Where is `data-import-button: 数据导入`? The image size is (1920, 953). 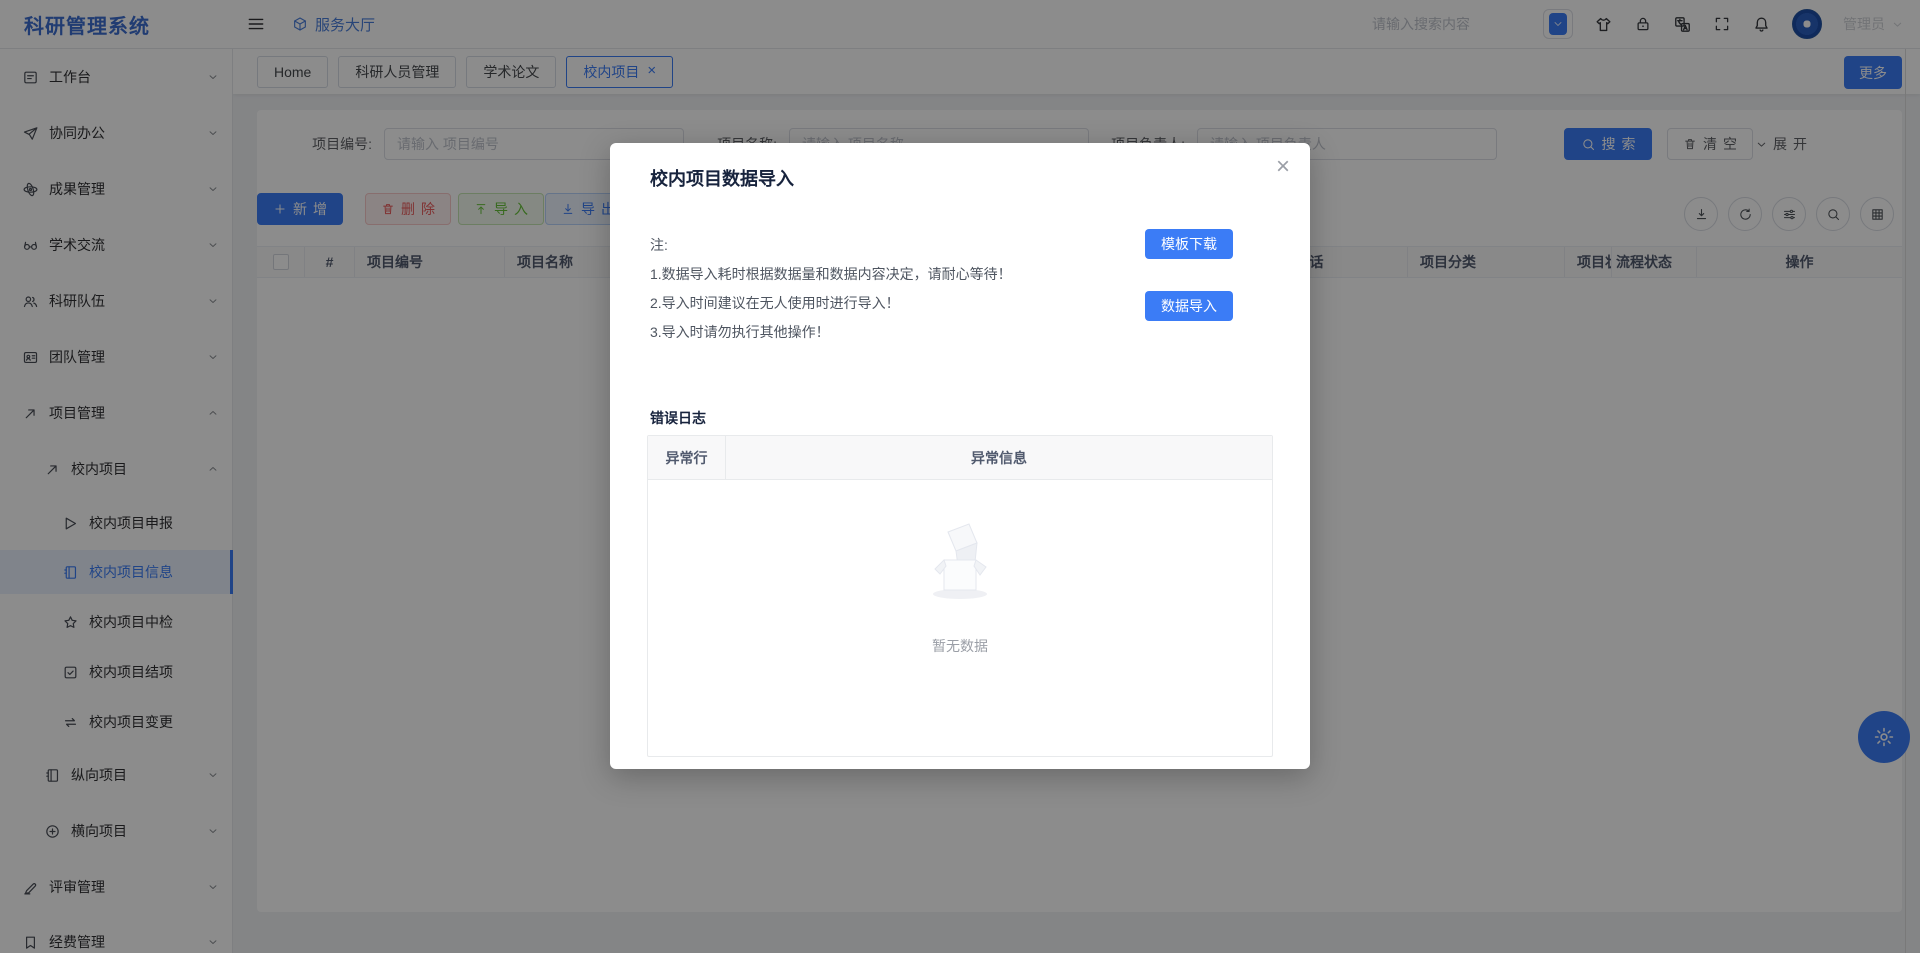 data-import-button: 数据导入 is located at coordinates (1189, 306).